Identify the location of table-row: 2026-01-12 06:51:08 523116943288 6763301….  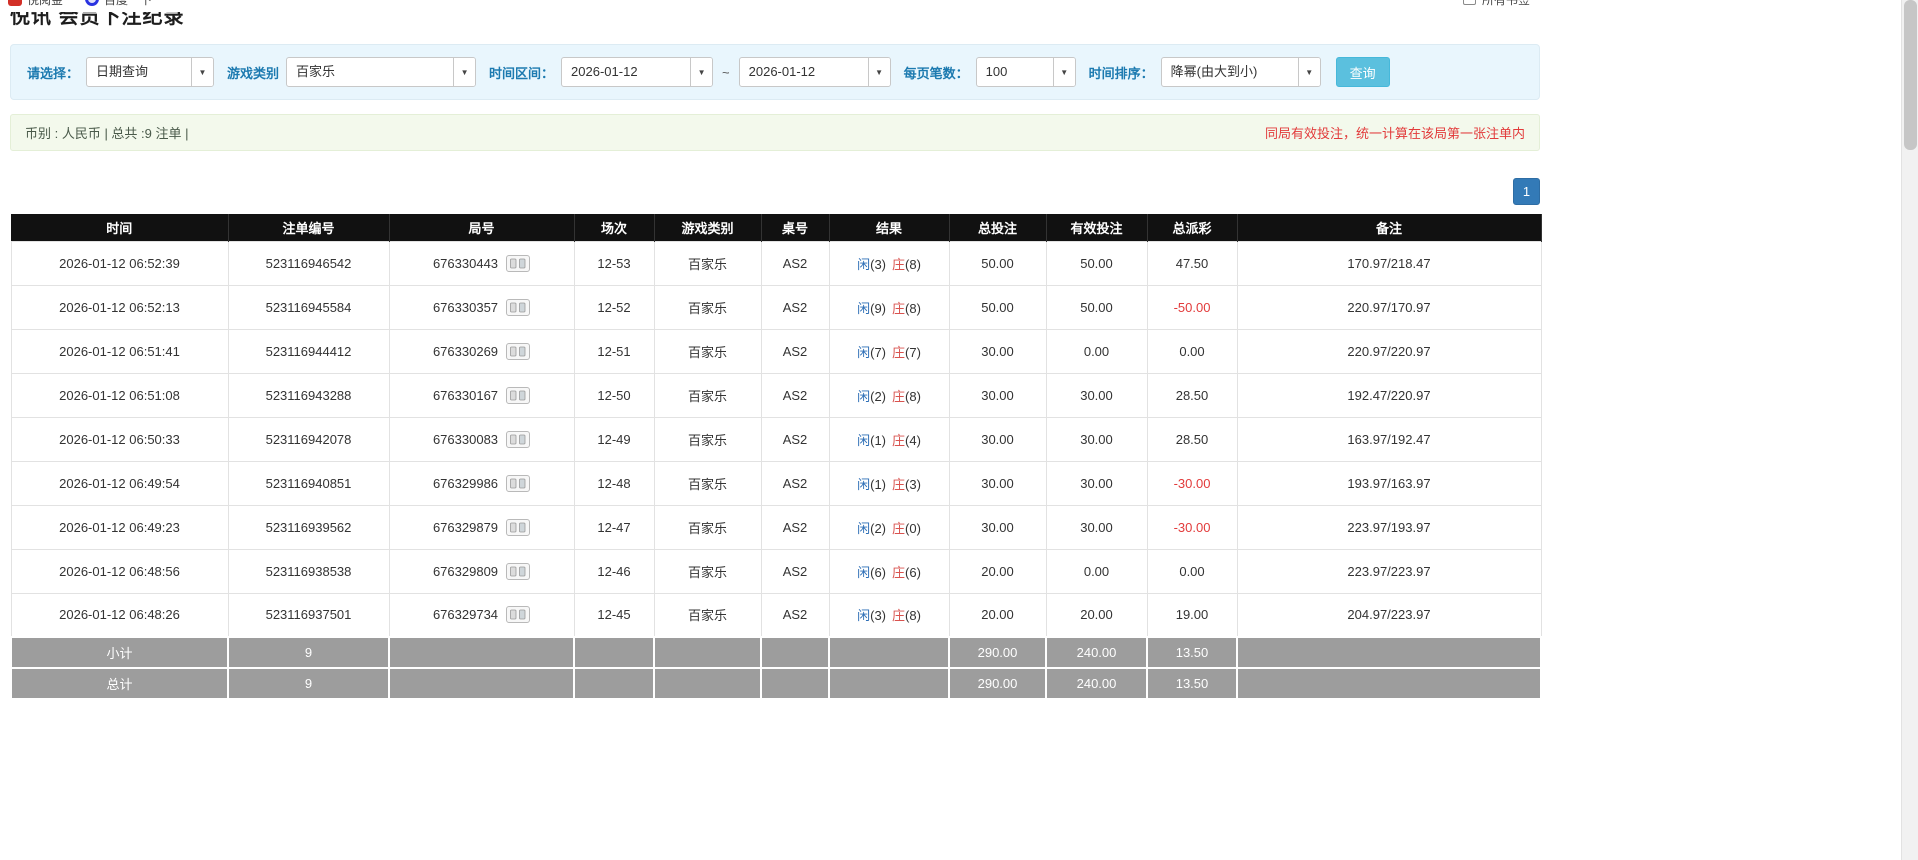
(776, 395).